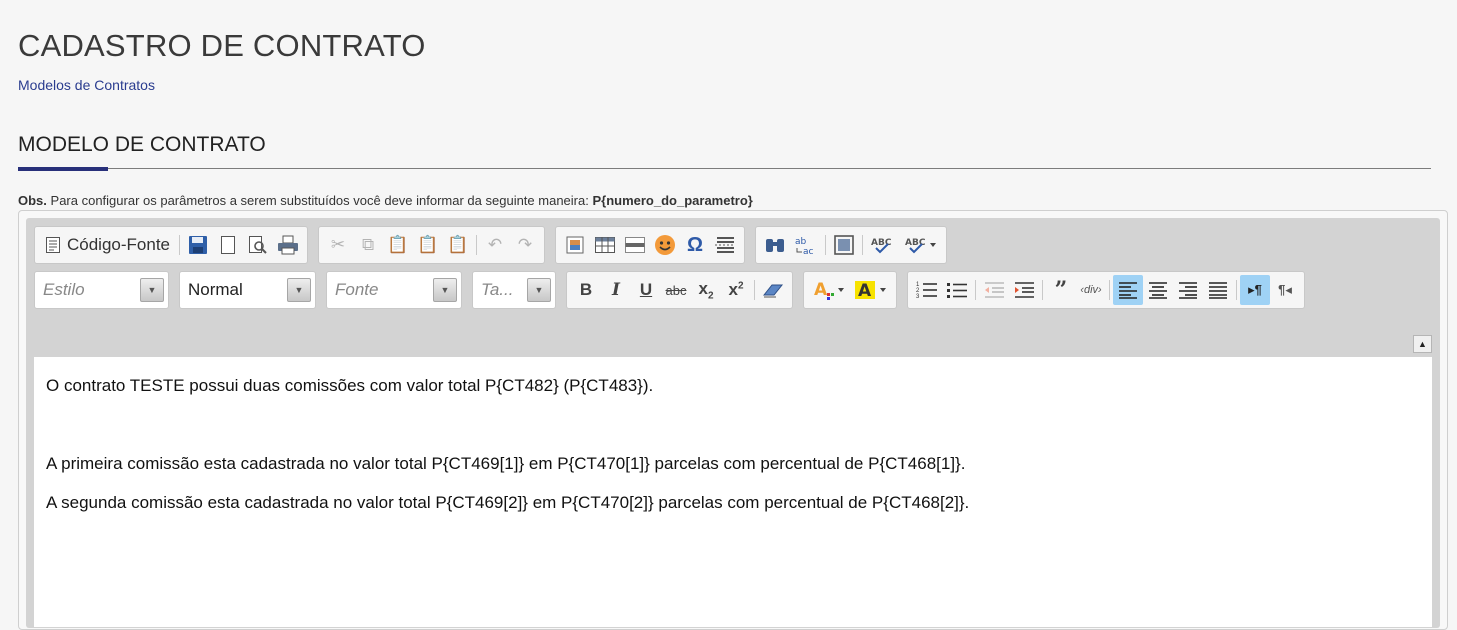  Describe the element at coordinates (394, 290) in the screenshot. I see `font-combo: Fonte ▼` at that location.